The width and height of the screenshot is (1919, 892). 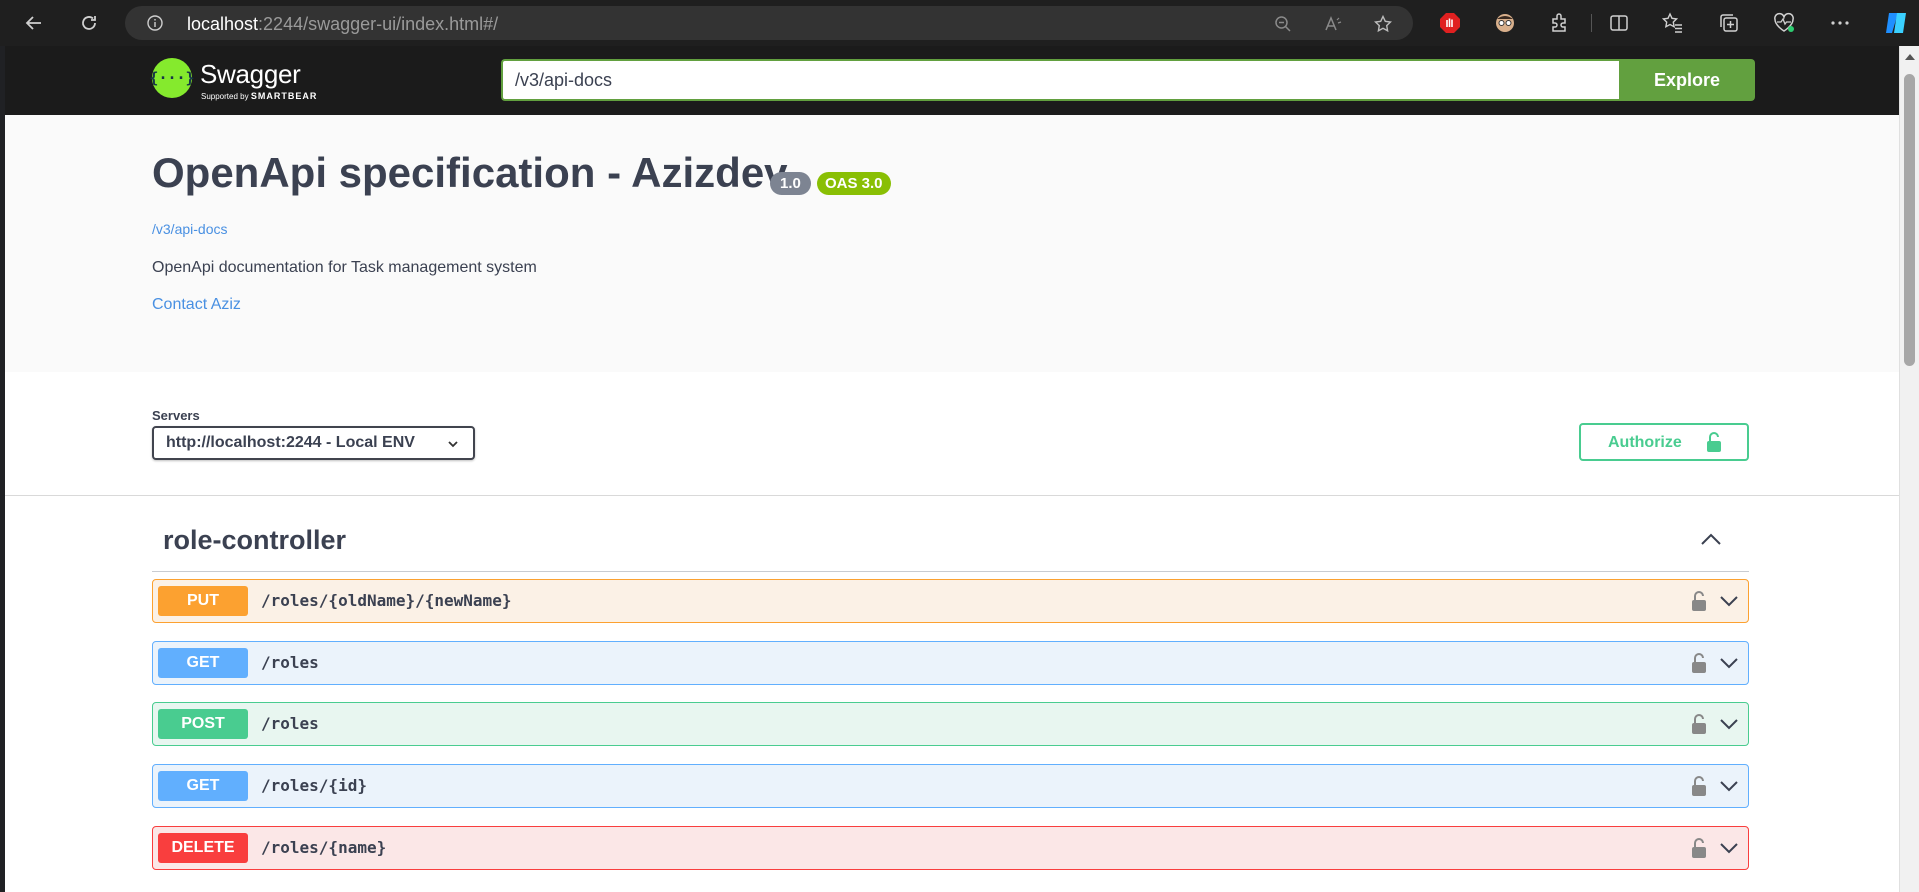 I want to click on favorites-icon, so click(x=1673, y=23).